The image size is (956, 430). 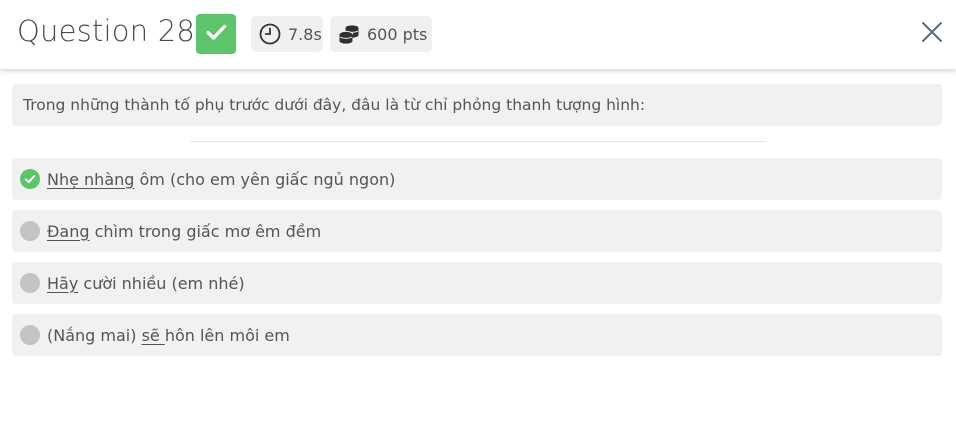 What do you see at coordinates (68, 231) in the screenshot?
I see `underlined-word: Đang` at bounding box center [68, 231].